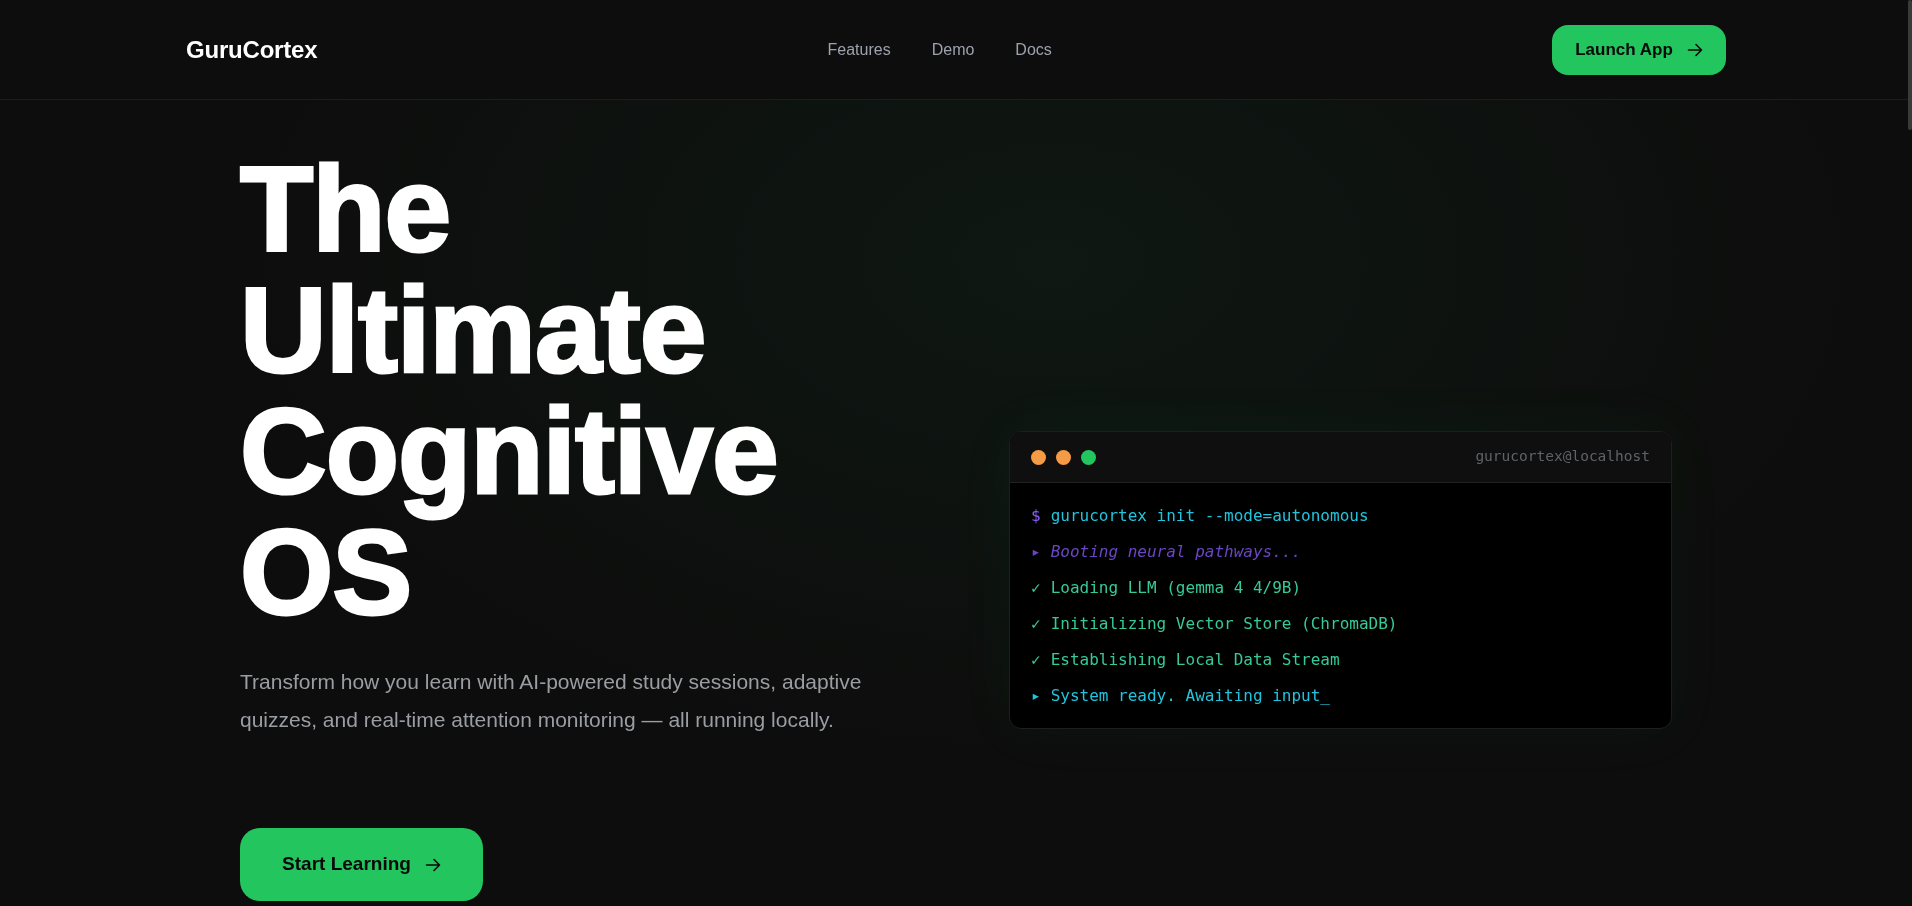  Describe the element at coordinates (1190, 696) in the screenshot. I see `terminal-line: System ready. Awaiting input_` at that location.